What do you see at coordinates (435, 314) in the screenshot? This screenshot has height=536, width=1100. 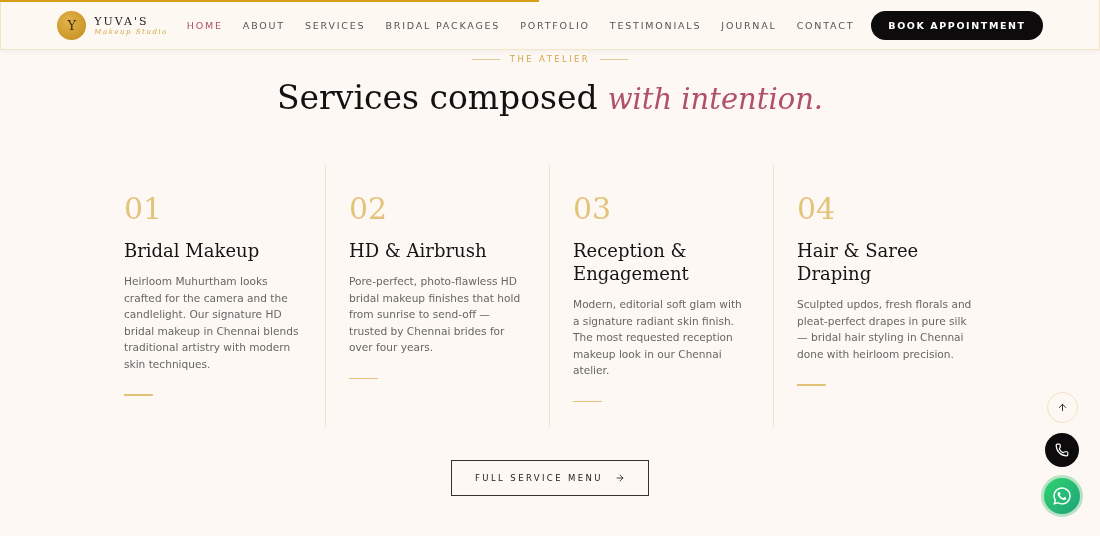 I see `service-description: Pore-perfect, photo-flawless HD bridal makeup finishes that hold from sunrise to send-off — trusted by Chennai brides for over four years.` at bounding box center [435, 314].